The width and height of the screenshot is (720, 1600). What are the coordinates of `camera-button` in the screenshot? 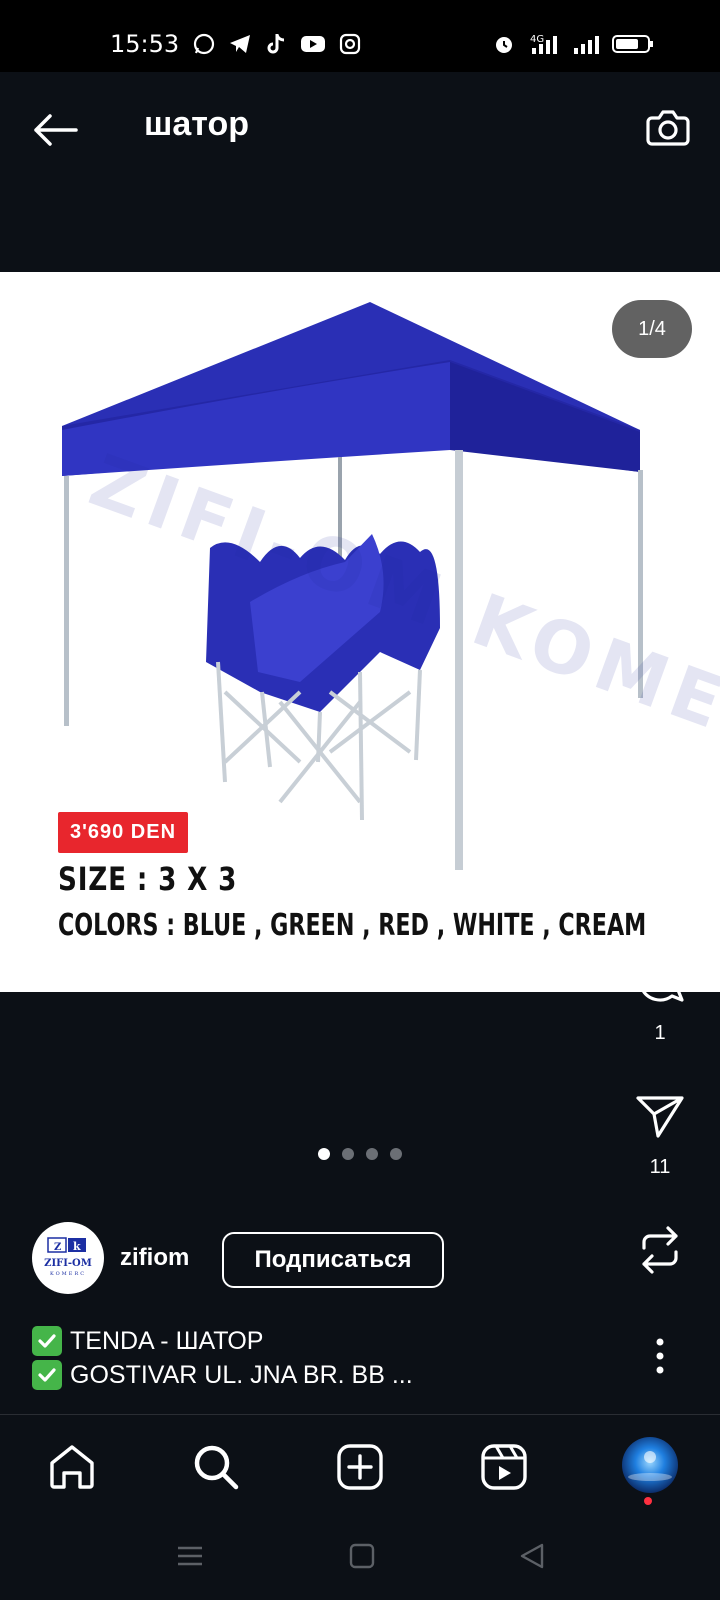 It's located at (668, 128).